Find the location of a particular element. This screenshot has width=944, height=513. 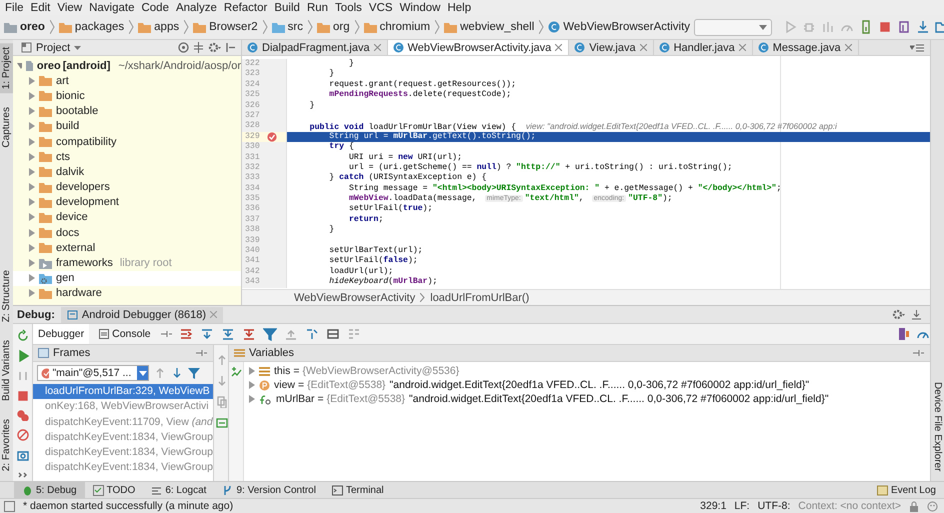

breadcrumb-item: chromium is located at coordinates (405, 27).